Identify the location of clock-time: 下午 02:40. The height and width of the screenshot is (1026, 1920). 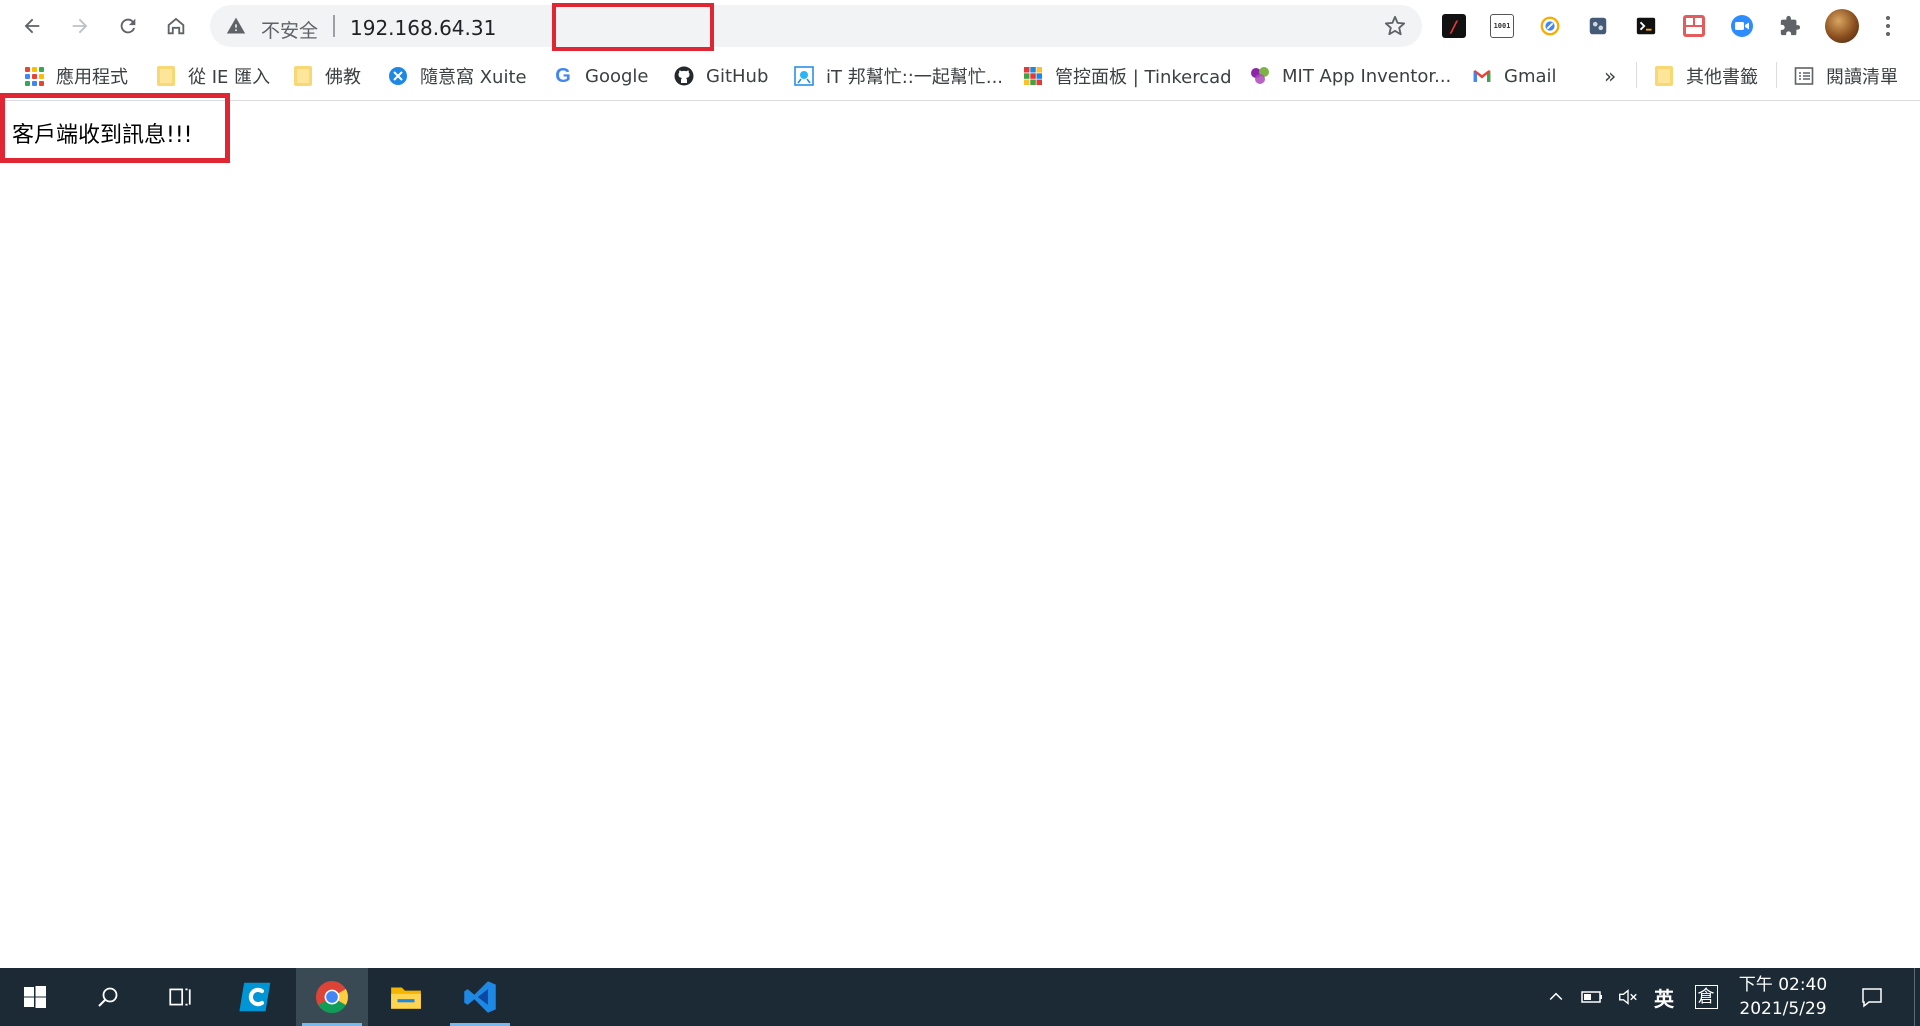
(1783, 985).